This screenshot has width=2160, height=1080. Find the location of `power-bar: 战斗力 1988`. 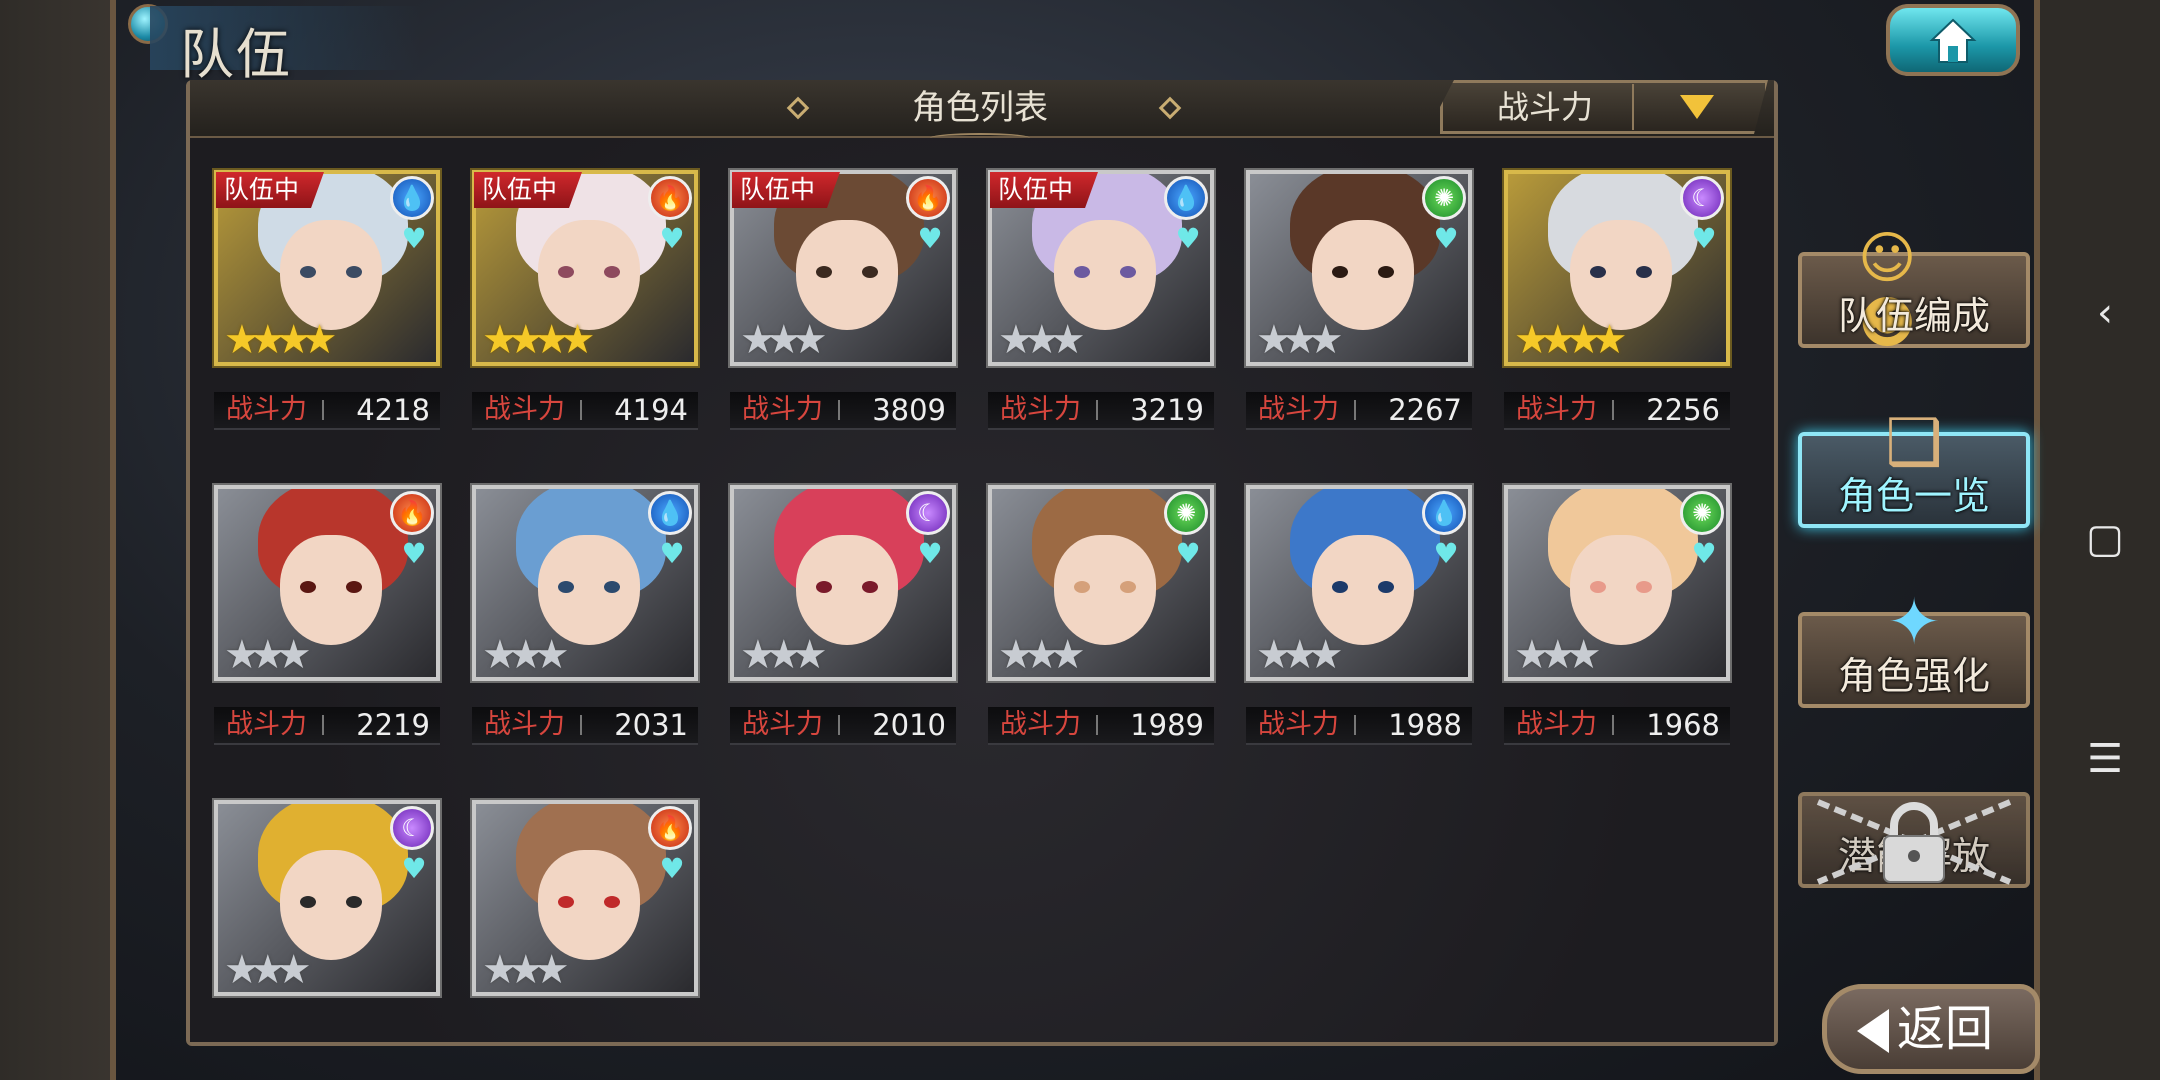

power-bar: 战斗力 1988 is located at coordinates (1359, 726).